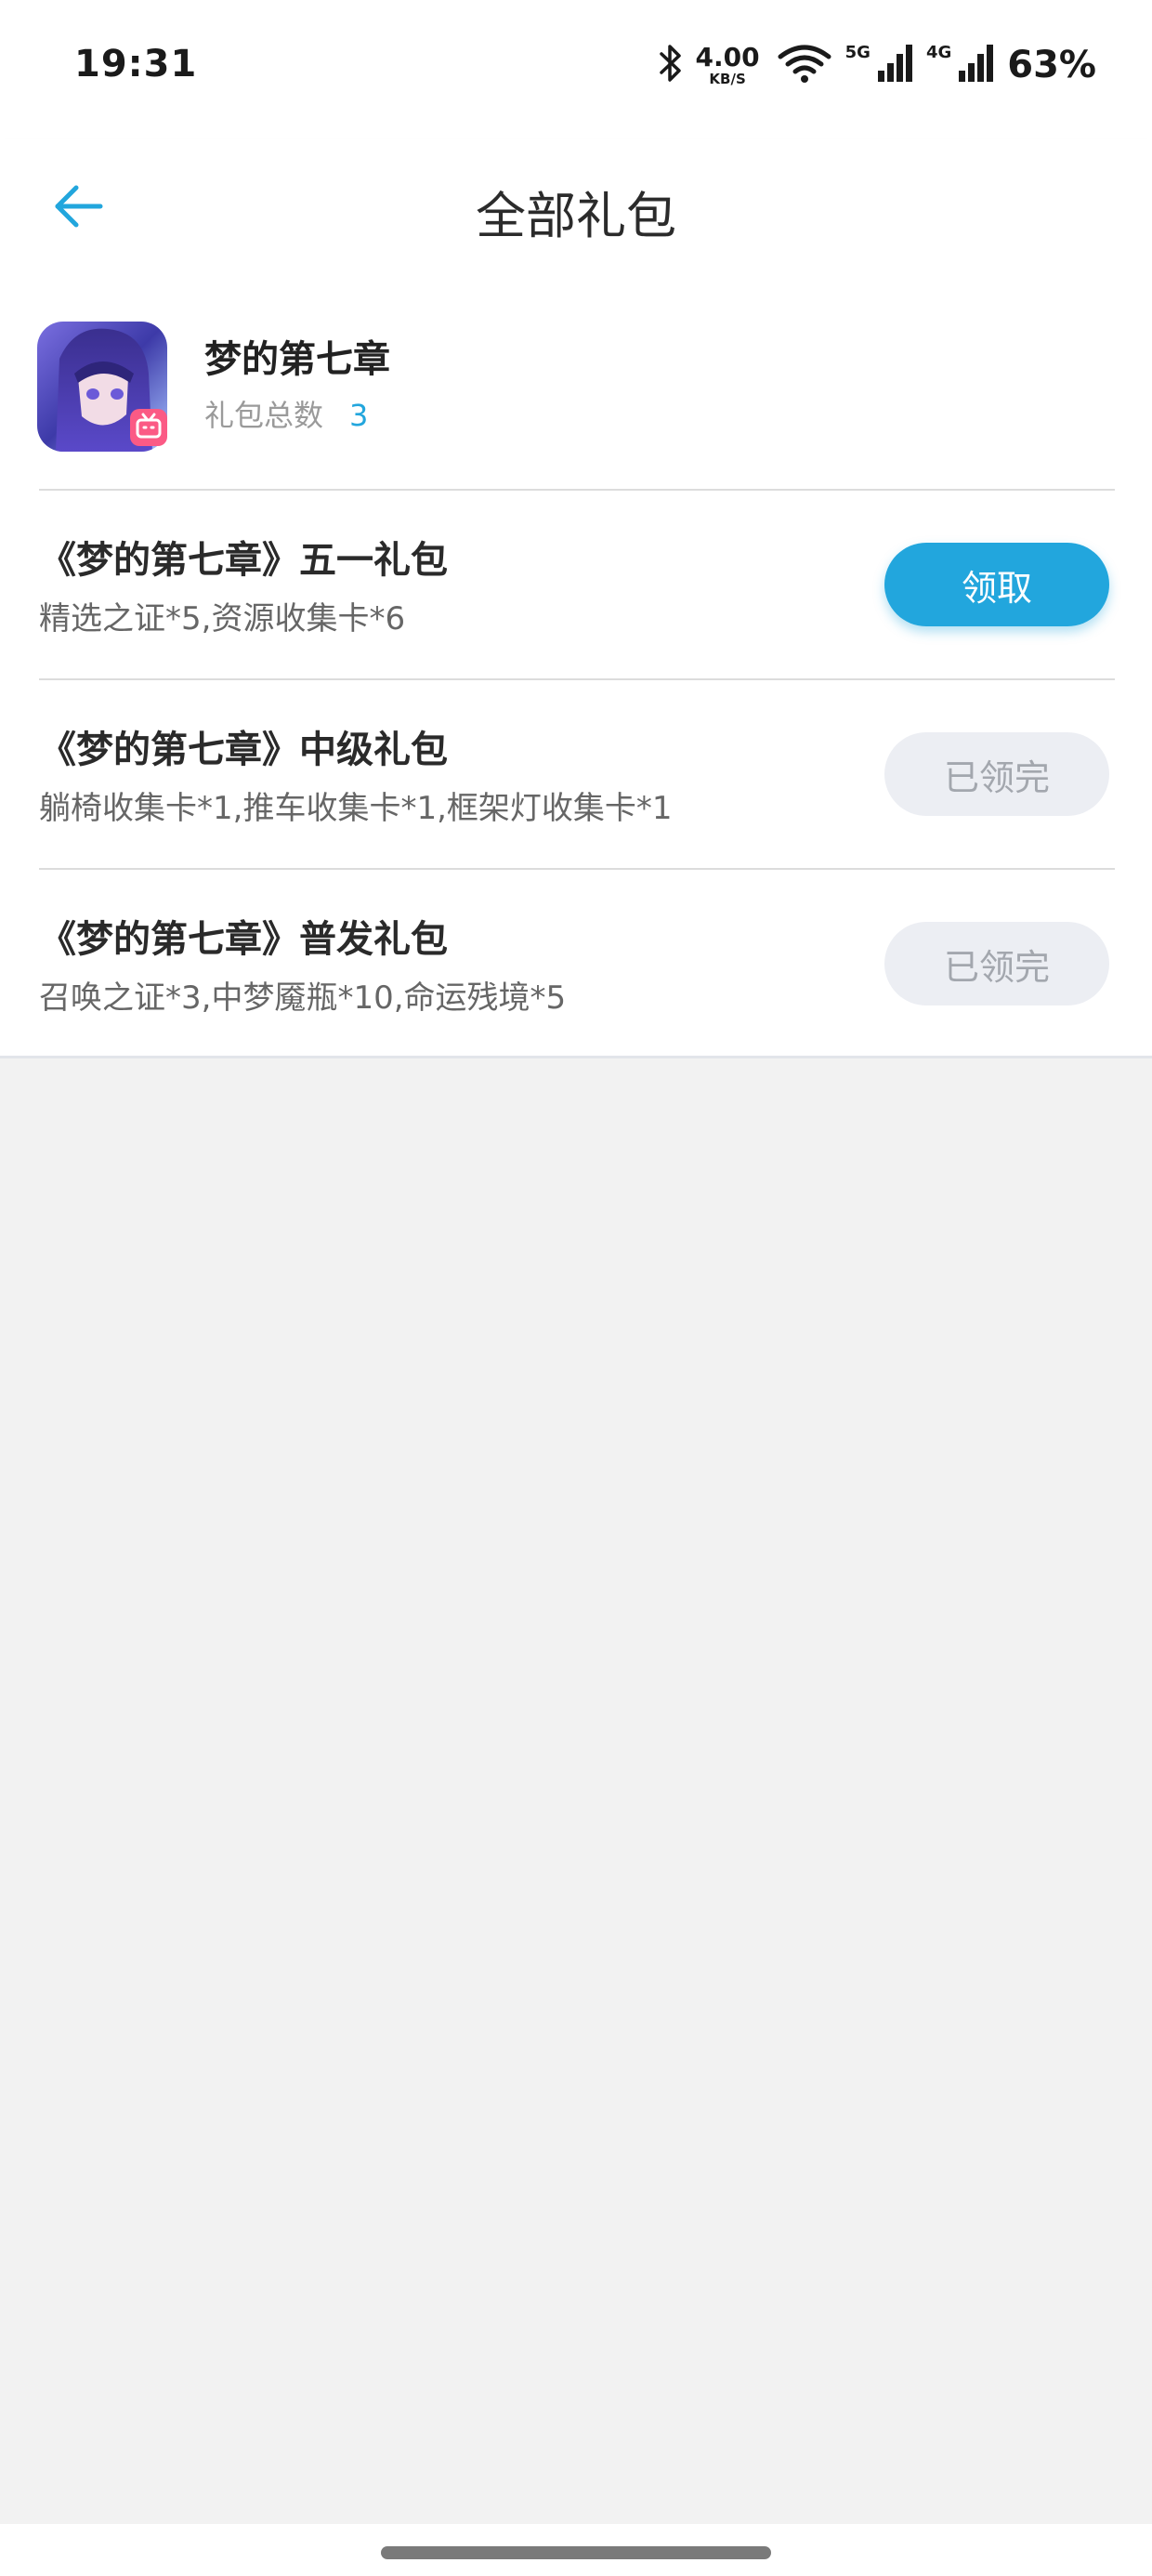 The width and height of the screenshot is (1152, 2576). Describe the element at coordinates (997, 584) in the screenshot. I see `claim-button: 领取` at that location.